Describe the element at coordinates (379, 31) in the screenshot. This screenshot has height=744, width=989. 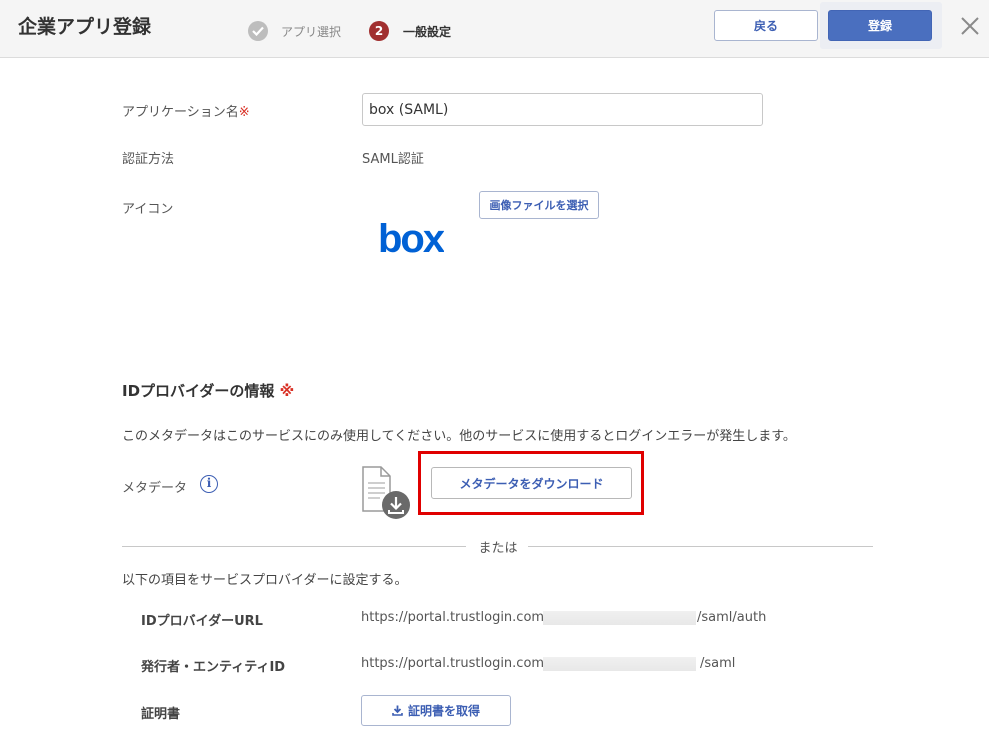
I see `step-number-badge: 2` at that location.